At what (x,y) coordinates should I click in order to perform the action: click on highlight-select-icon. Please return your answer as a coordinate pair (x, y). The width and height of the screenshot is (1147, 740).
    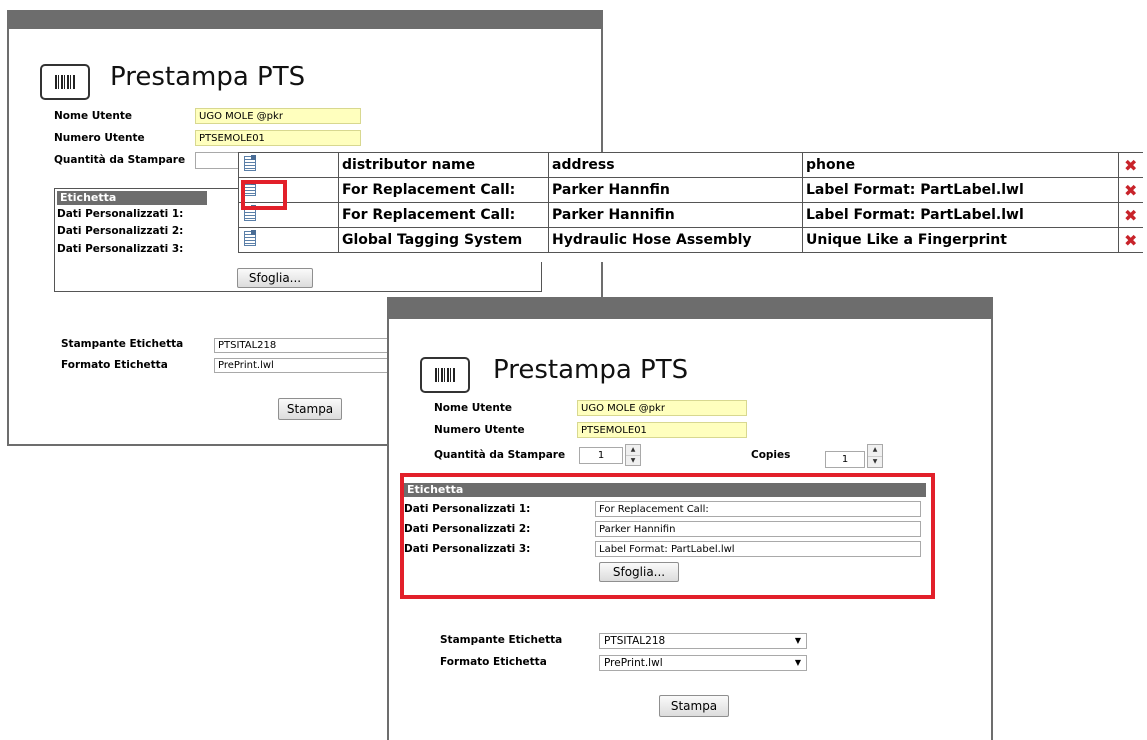
    Looking at the image, I should click on (264, 195).